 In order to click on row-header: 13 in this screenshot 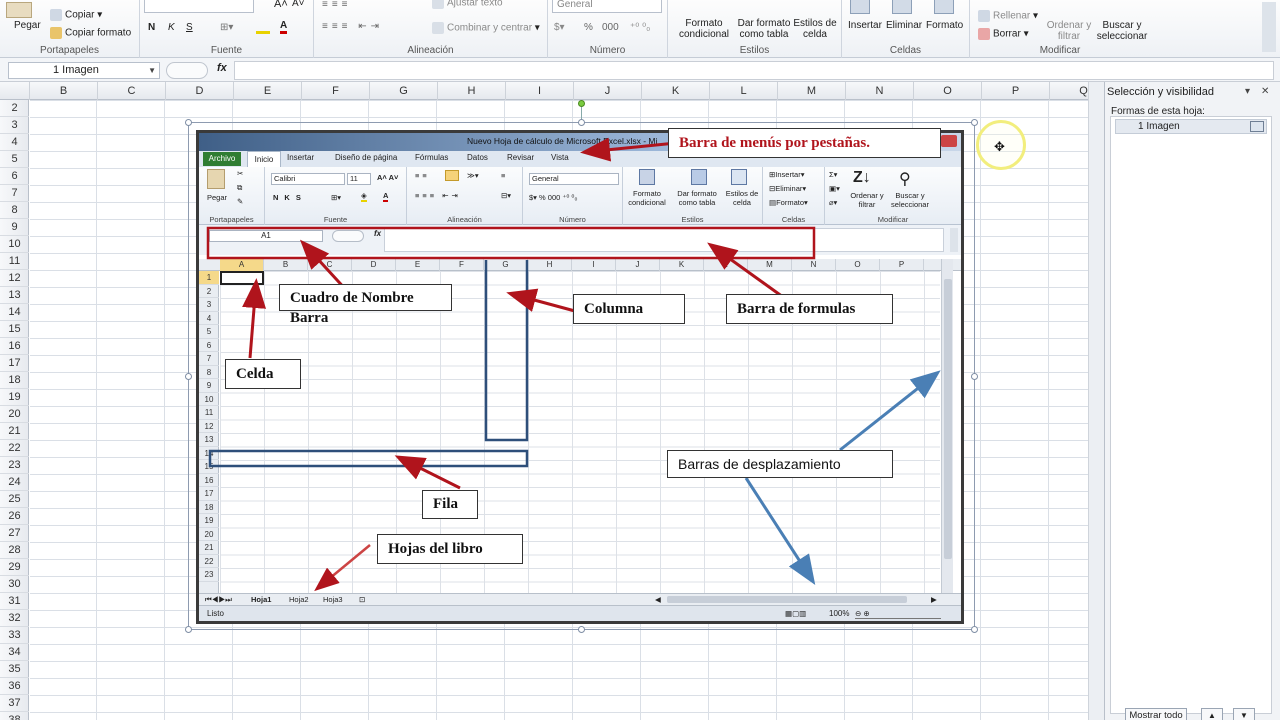, I will do `click(14, 295)`.